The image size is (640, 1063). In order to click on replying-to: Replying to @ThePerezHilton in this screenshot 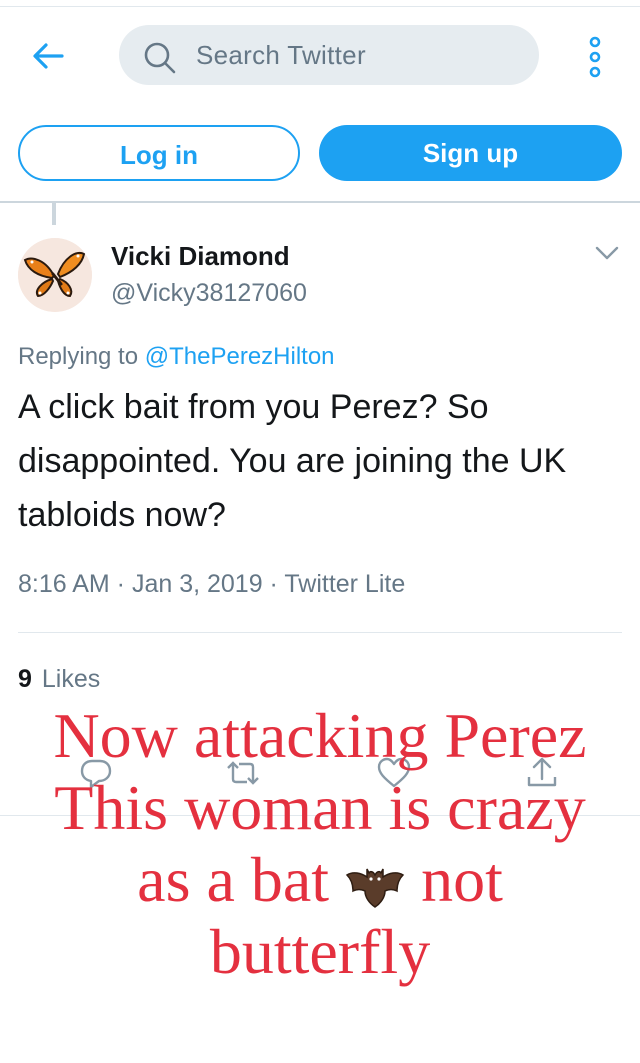, I will do `click(176, 357)`.